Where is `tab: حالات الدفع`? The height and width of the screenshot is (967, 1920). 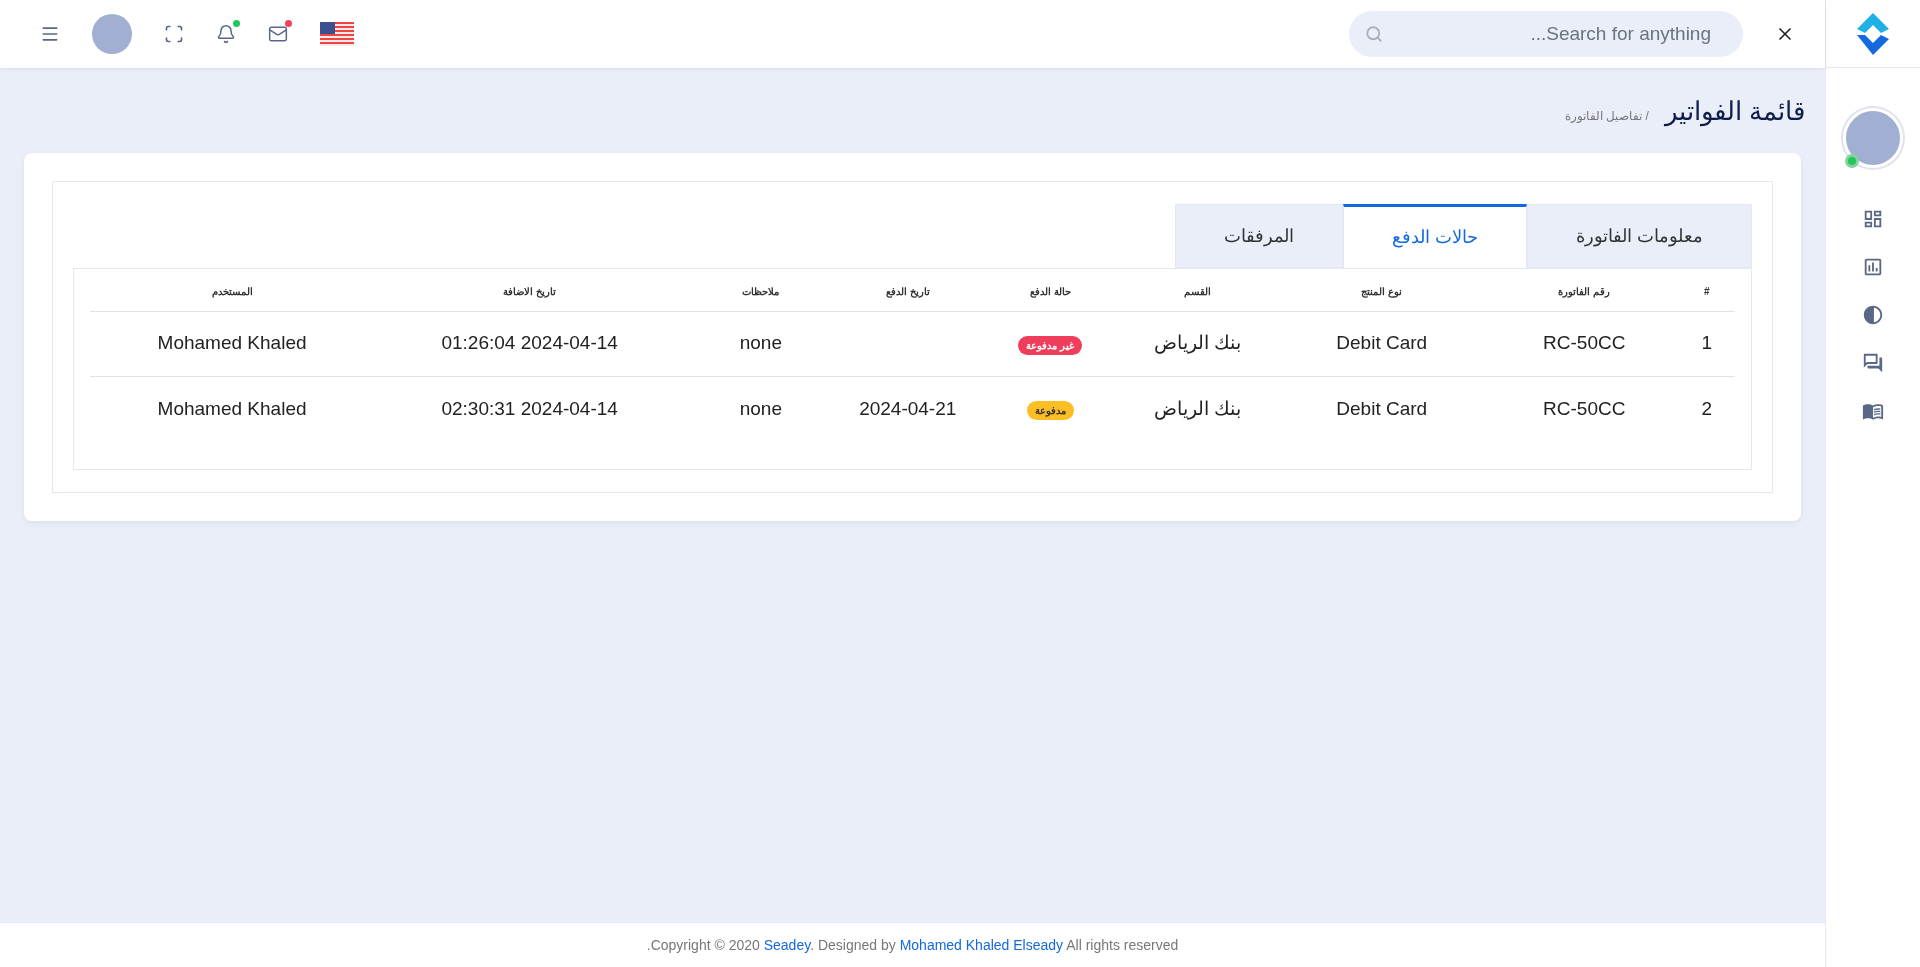 tab: حالات الدفع is located at coordinates (1434, 236).